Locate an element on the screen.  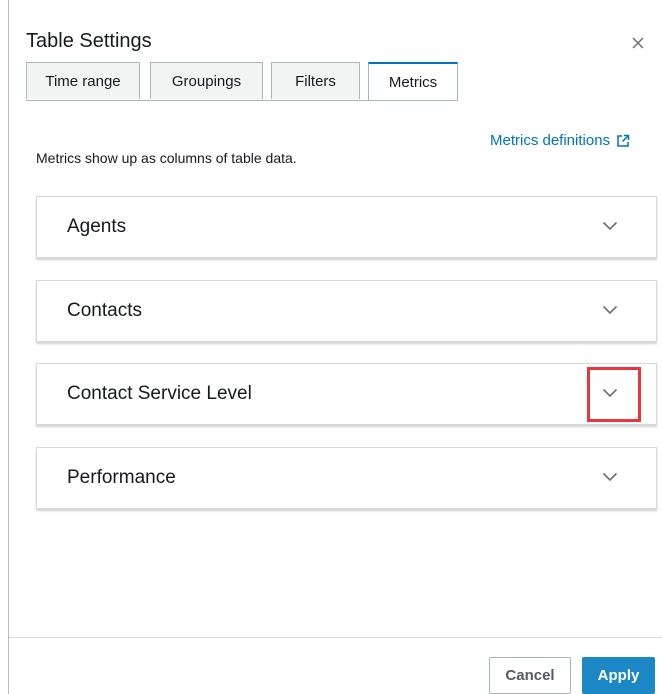
footer-divider is located at coordinates (335, 637).